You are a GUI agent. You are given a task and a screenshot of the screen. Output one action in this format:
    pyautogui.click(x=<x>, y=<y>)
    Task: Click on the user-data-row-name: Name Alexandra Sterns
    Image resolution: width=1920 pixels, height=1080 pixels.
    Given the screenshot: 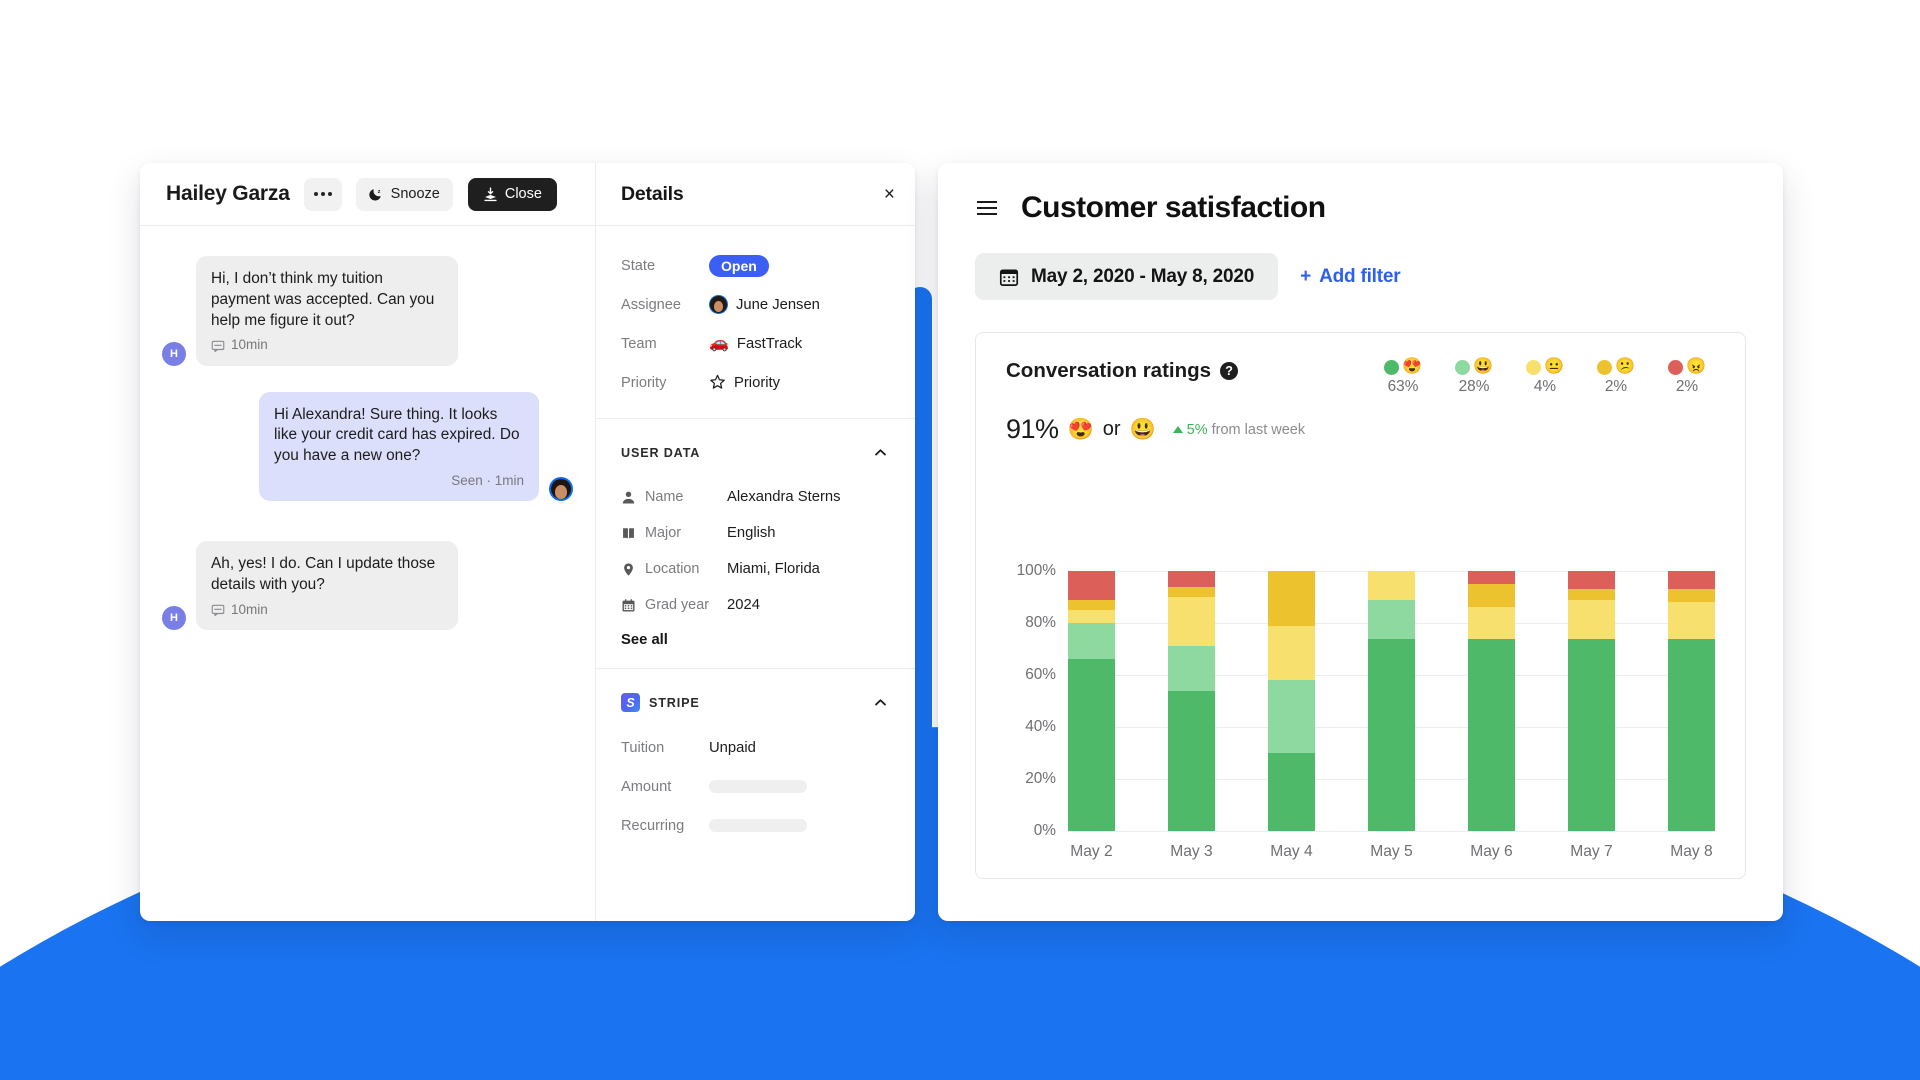 What is the action you would take?
    pyautogui.click(x=755, y=497)
    